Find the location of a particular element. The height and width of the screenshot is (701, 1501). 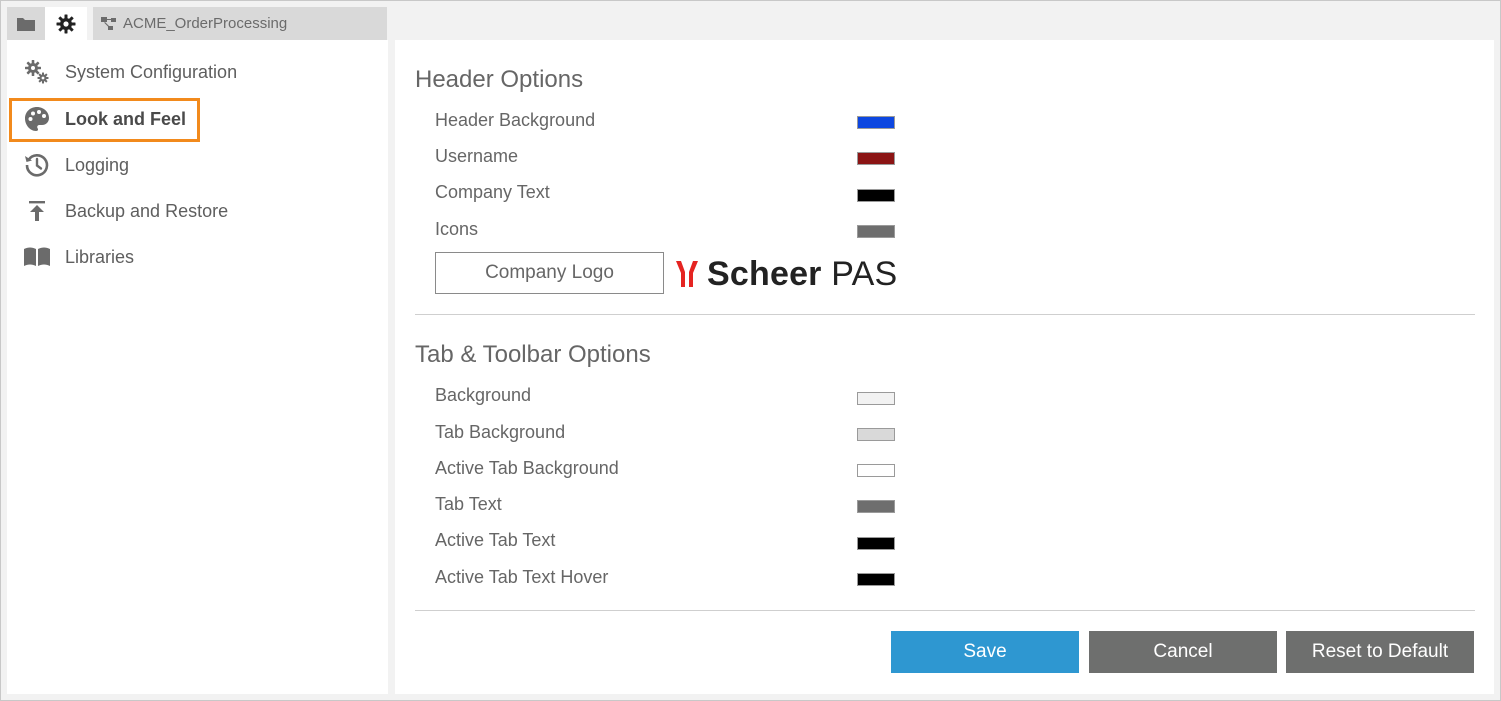

scheer-logo-icon is located at coordinates (687, 274).